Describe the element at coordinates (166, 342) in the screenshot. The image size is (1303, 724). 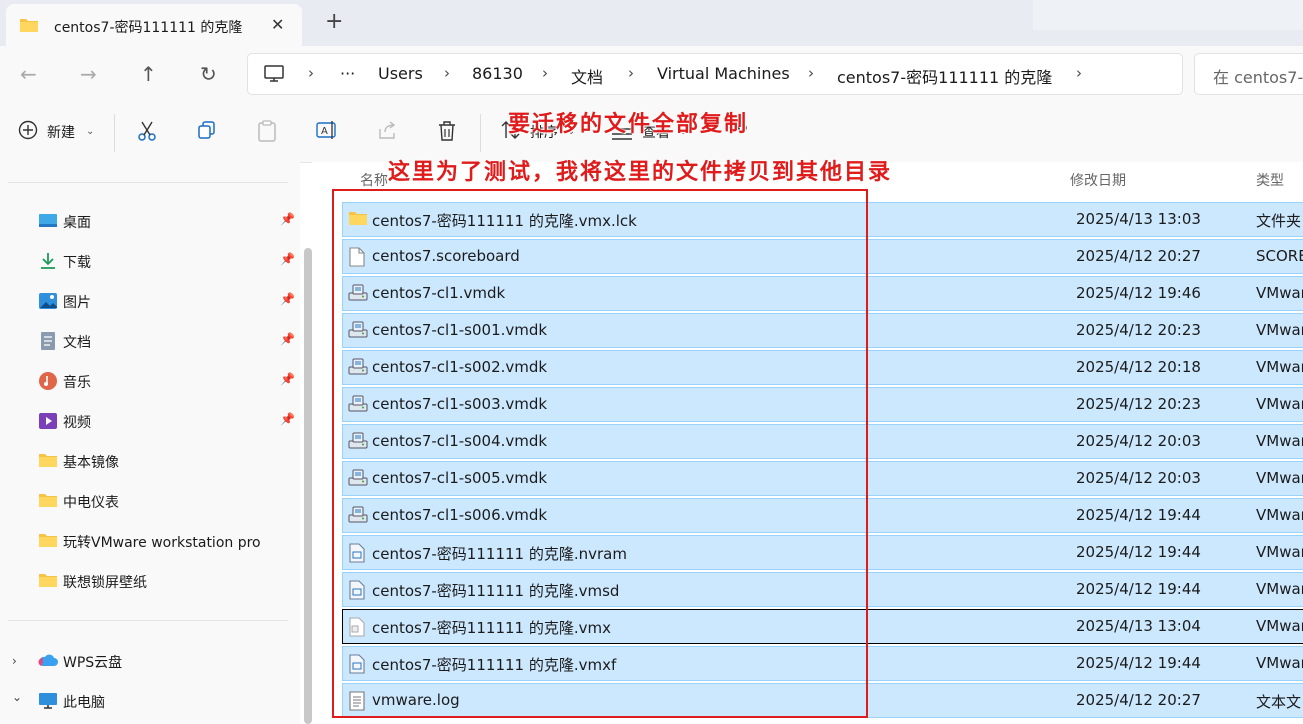
I see `sidebar-item-documents: 文档 📌` at that location.